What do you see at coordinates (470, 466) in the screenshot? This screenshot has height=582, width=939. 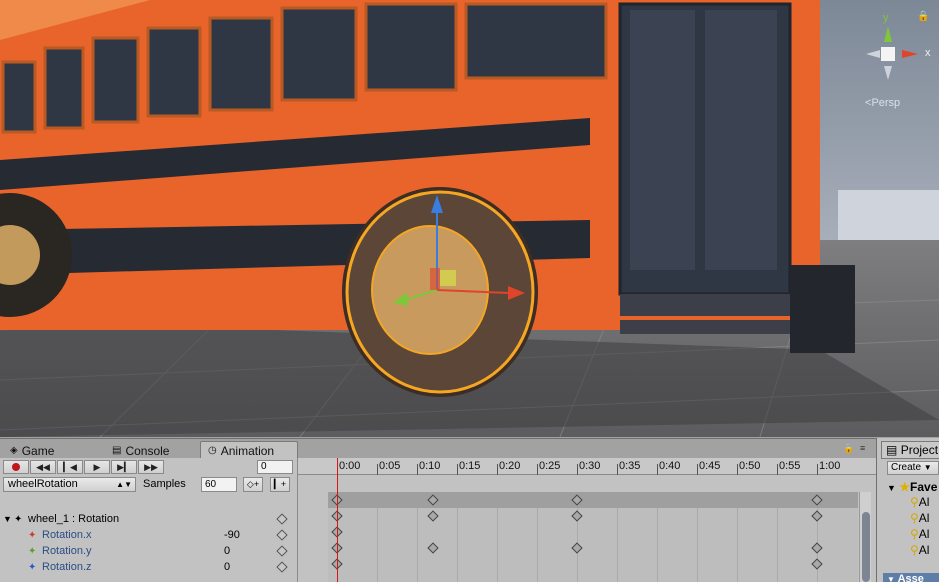 I see `time-label: 0:15` at bounding box center [470, 466].